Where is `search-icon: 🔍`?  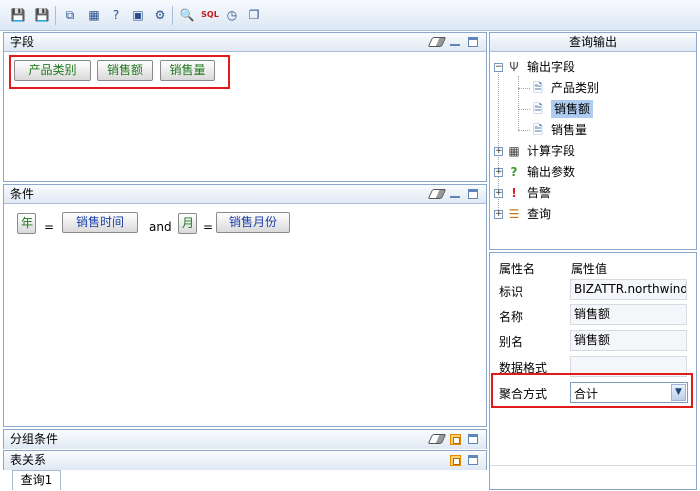
search-icon: 🔍 is located at coordinates (187, 15).